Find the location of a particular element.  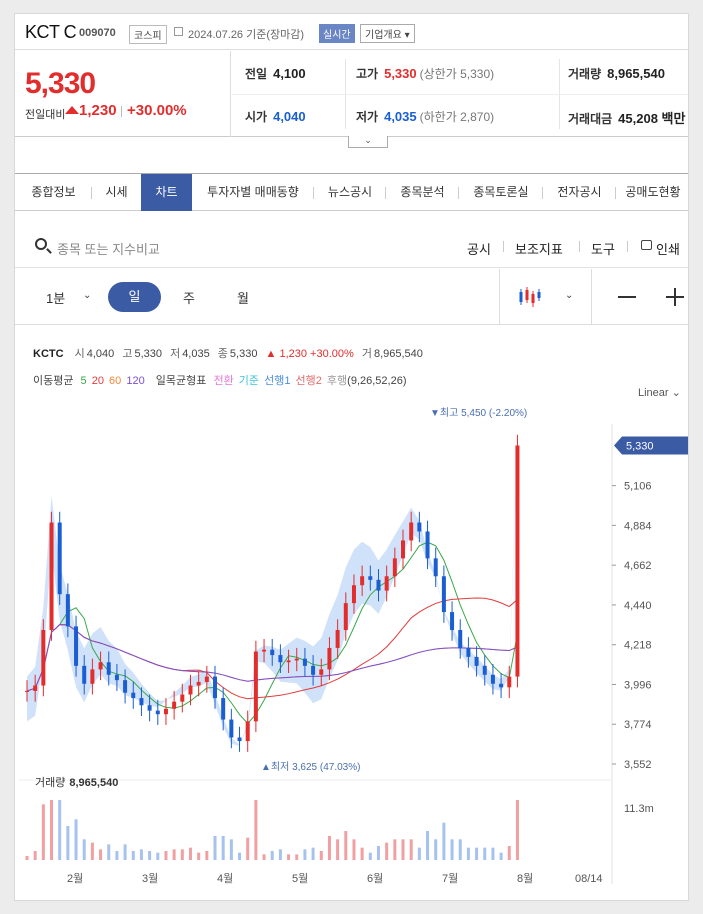

scale-dropdown: Linear ⌄ is located at coordinates (659, 392).